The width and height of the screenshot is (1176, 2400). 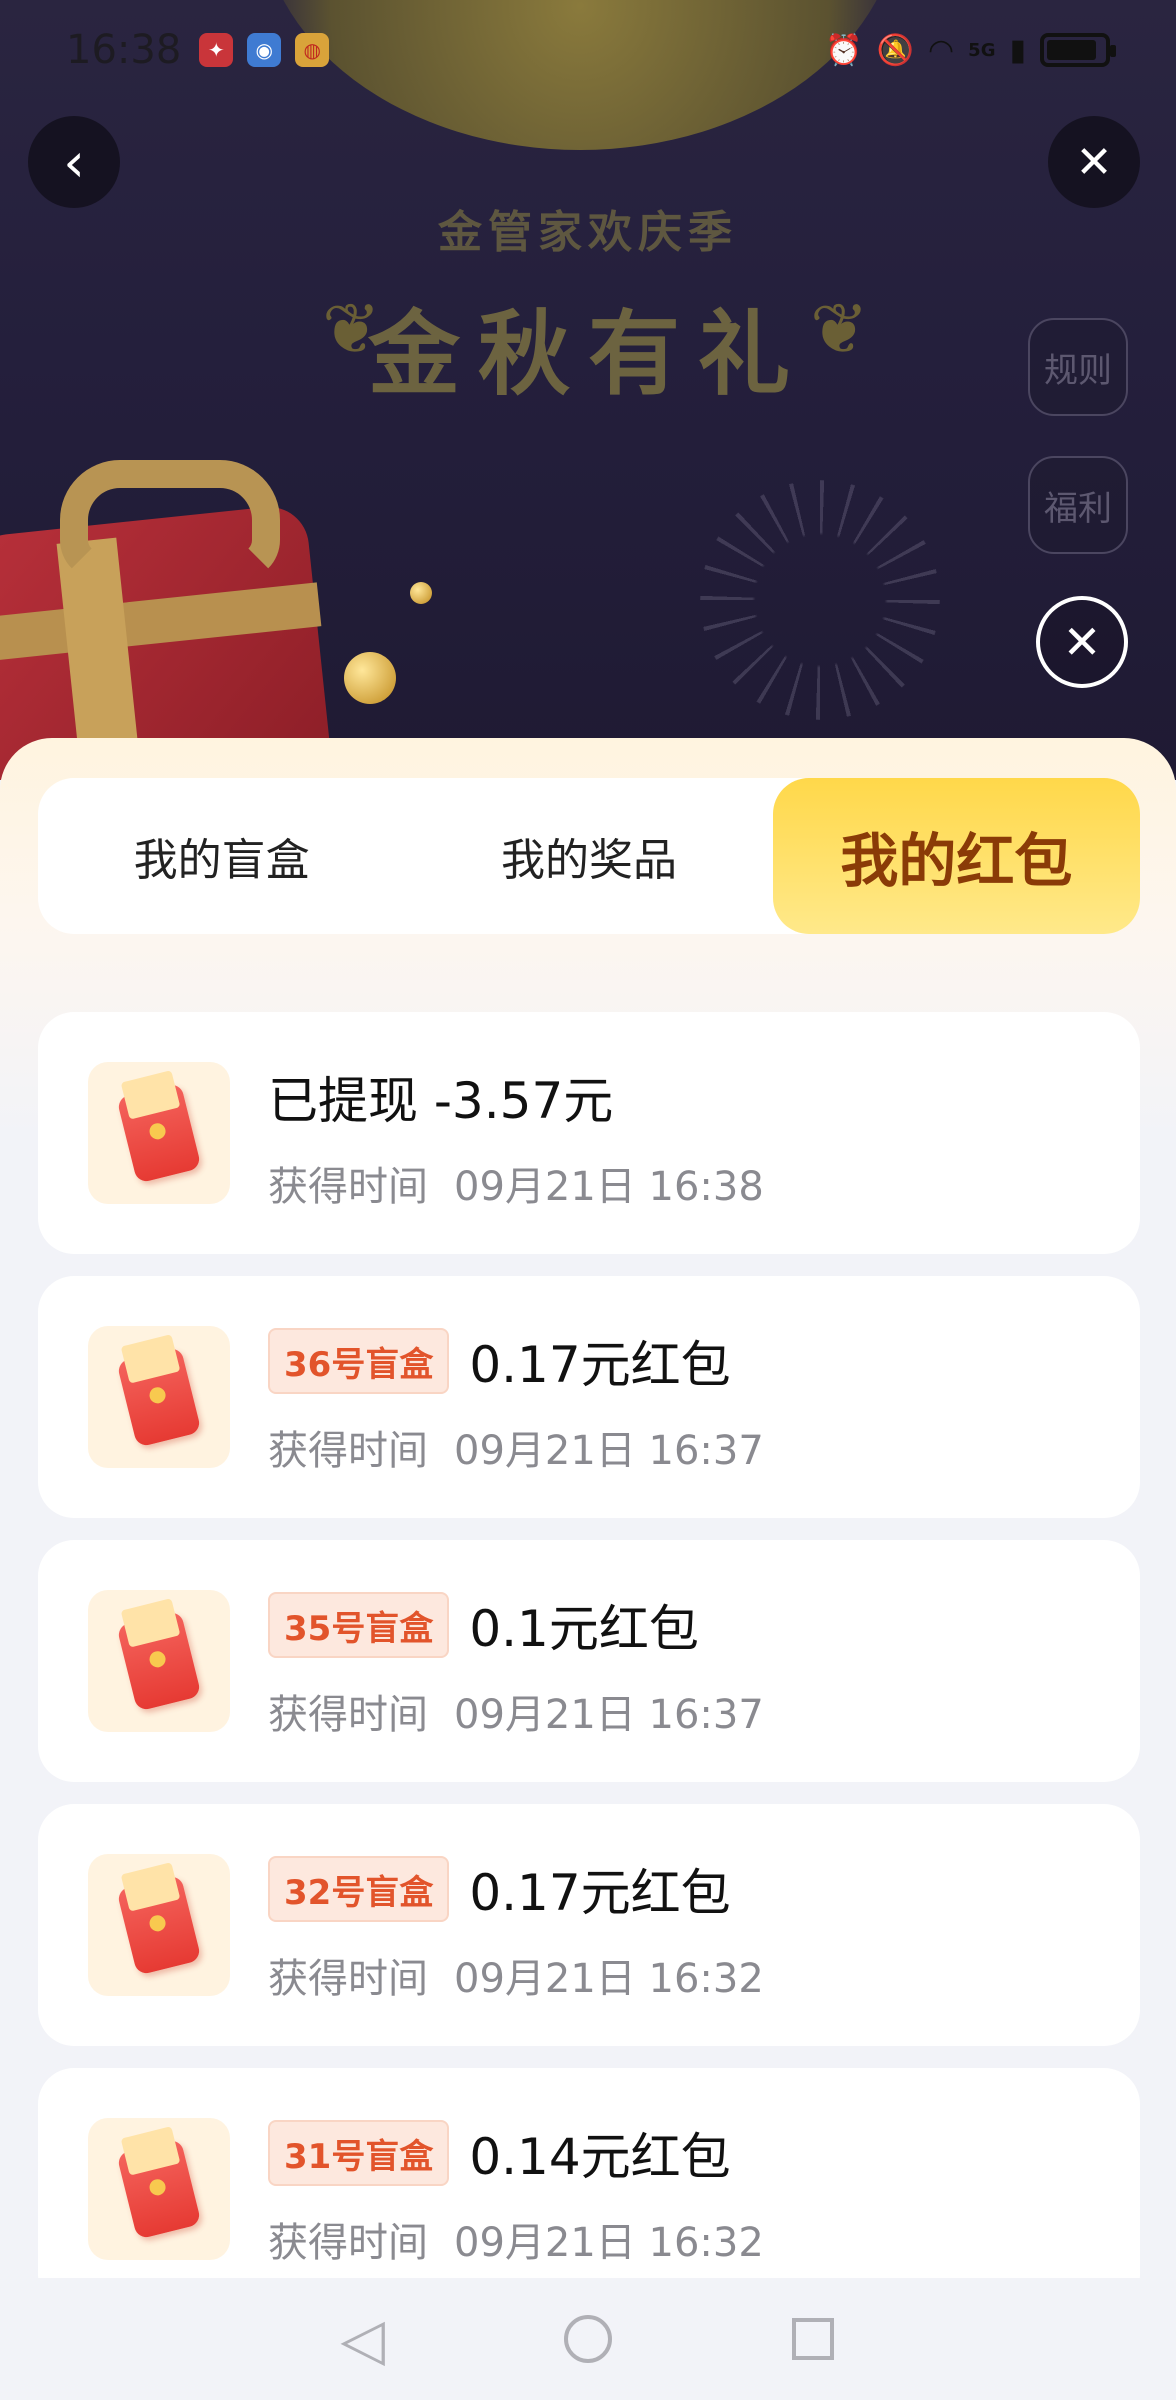 I want to click on tab-my-red-packets: 我的红包, so click(x=956, y=856).